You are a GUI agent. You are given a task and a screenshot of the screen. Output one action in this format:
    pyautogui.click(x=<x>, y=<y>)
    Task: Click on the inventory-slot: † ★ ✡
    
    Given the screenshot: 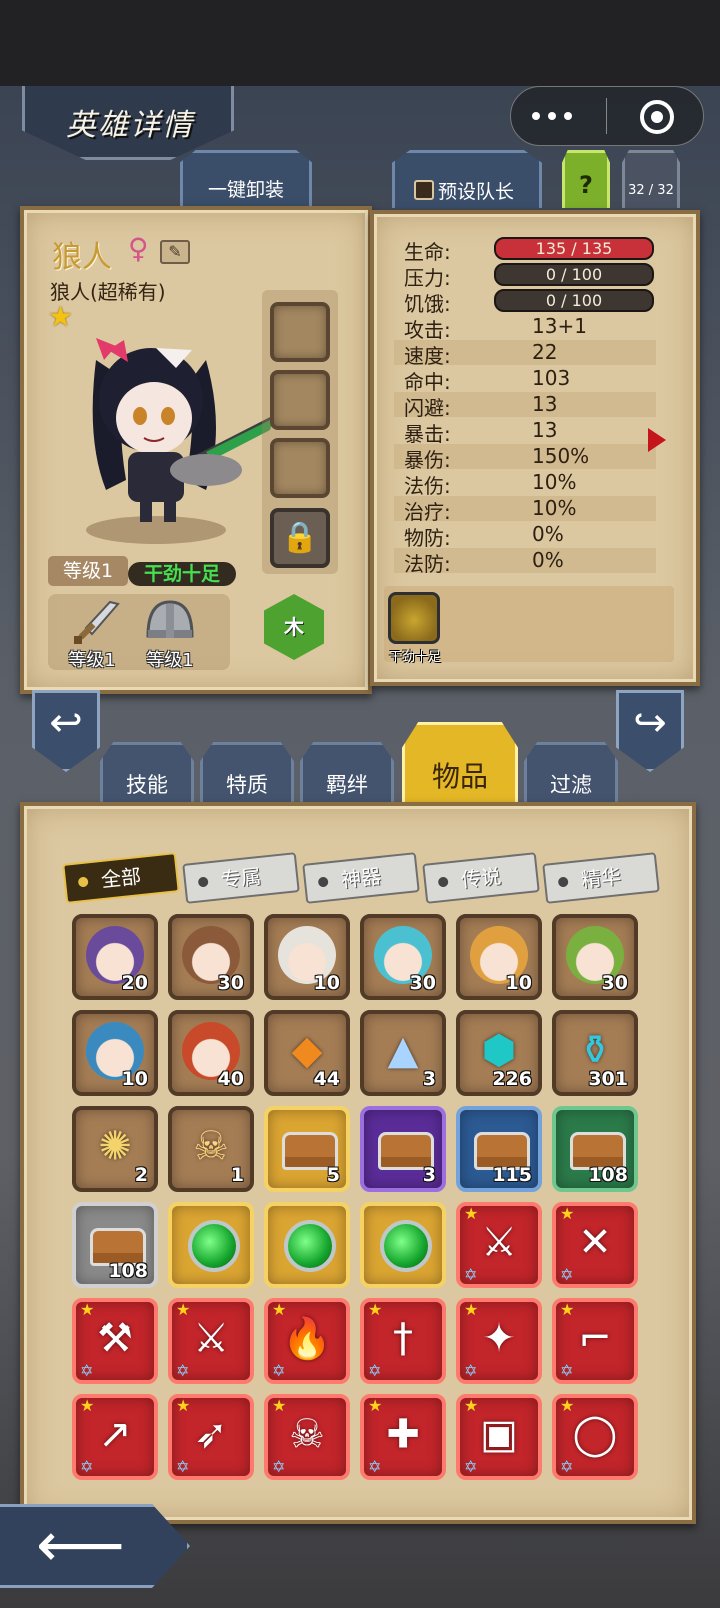 What is the action you would take?
    pyautogui.click(x=403, y=1341)
    